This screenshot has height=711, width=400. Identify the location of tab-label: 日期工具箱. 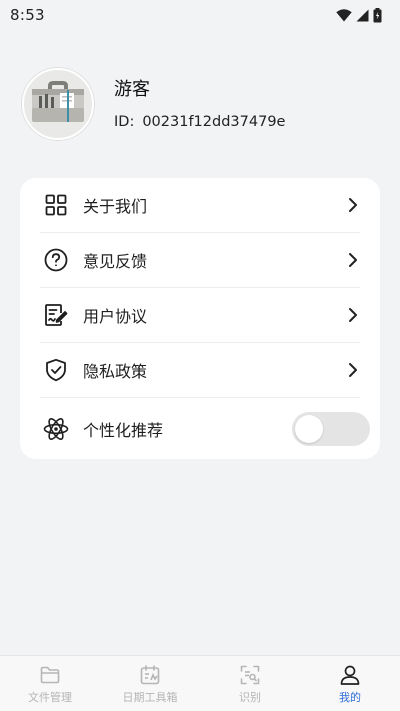
(150, 697).